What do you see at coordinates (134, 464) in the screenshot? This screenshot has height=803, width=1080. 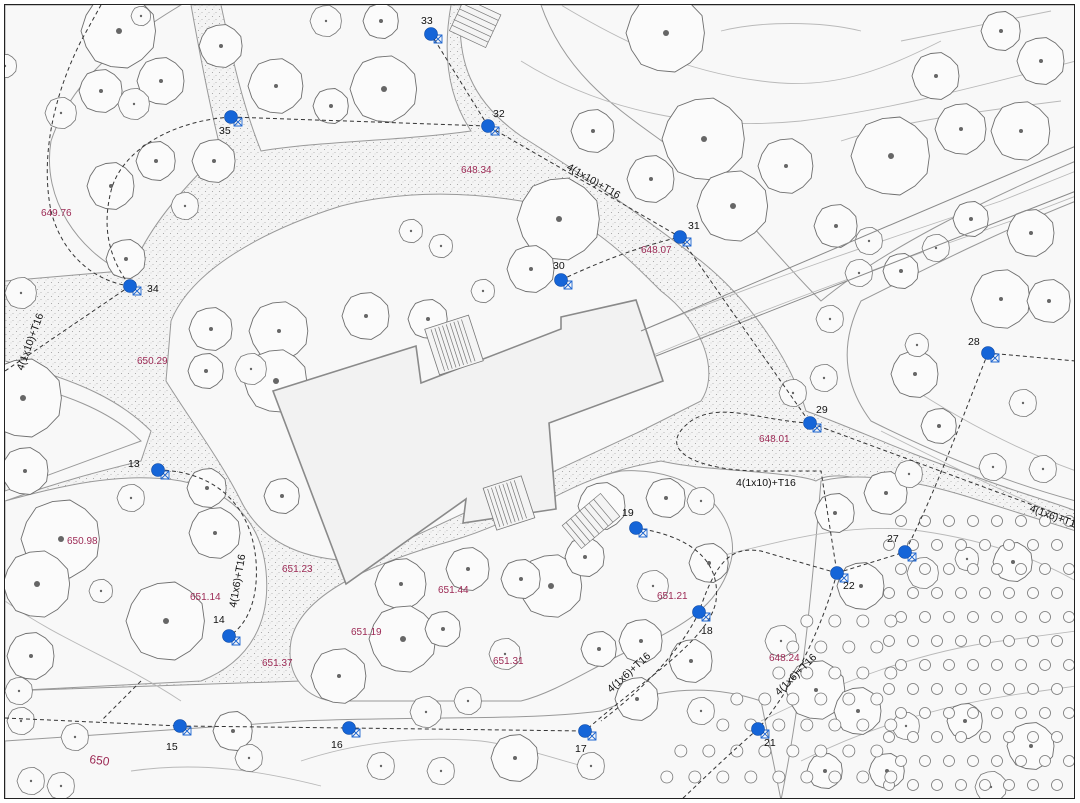 I see `pole-label: 13` at bounding box center [134, 464].